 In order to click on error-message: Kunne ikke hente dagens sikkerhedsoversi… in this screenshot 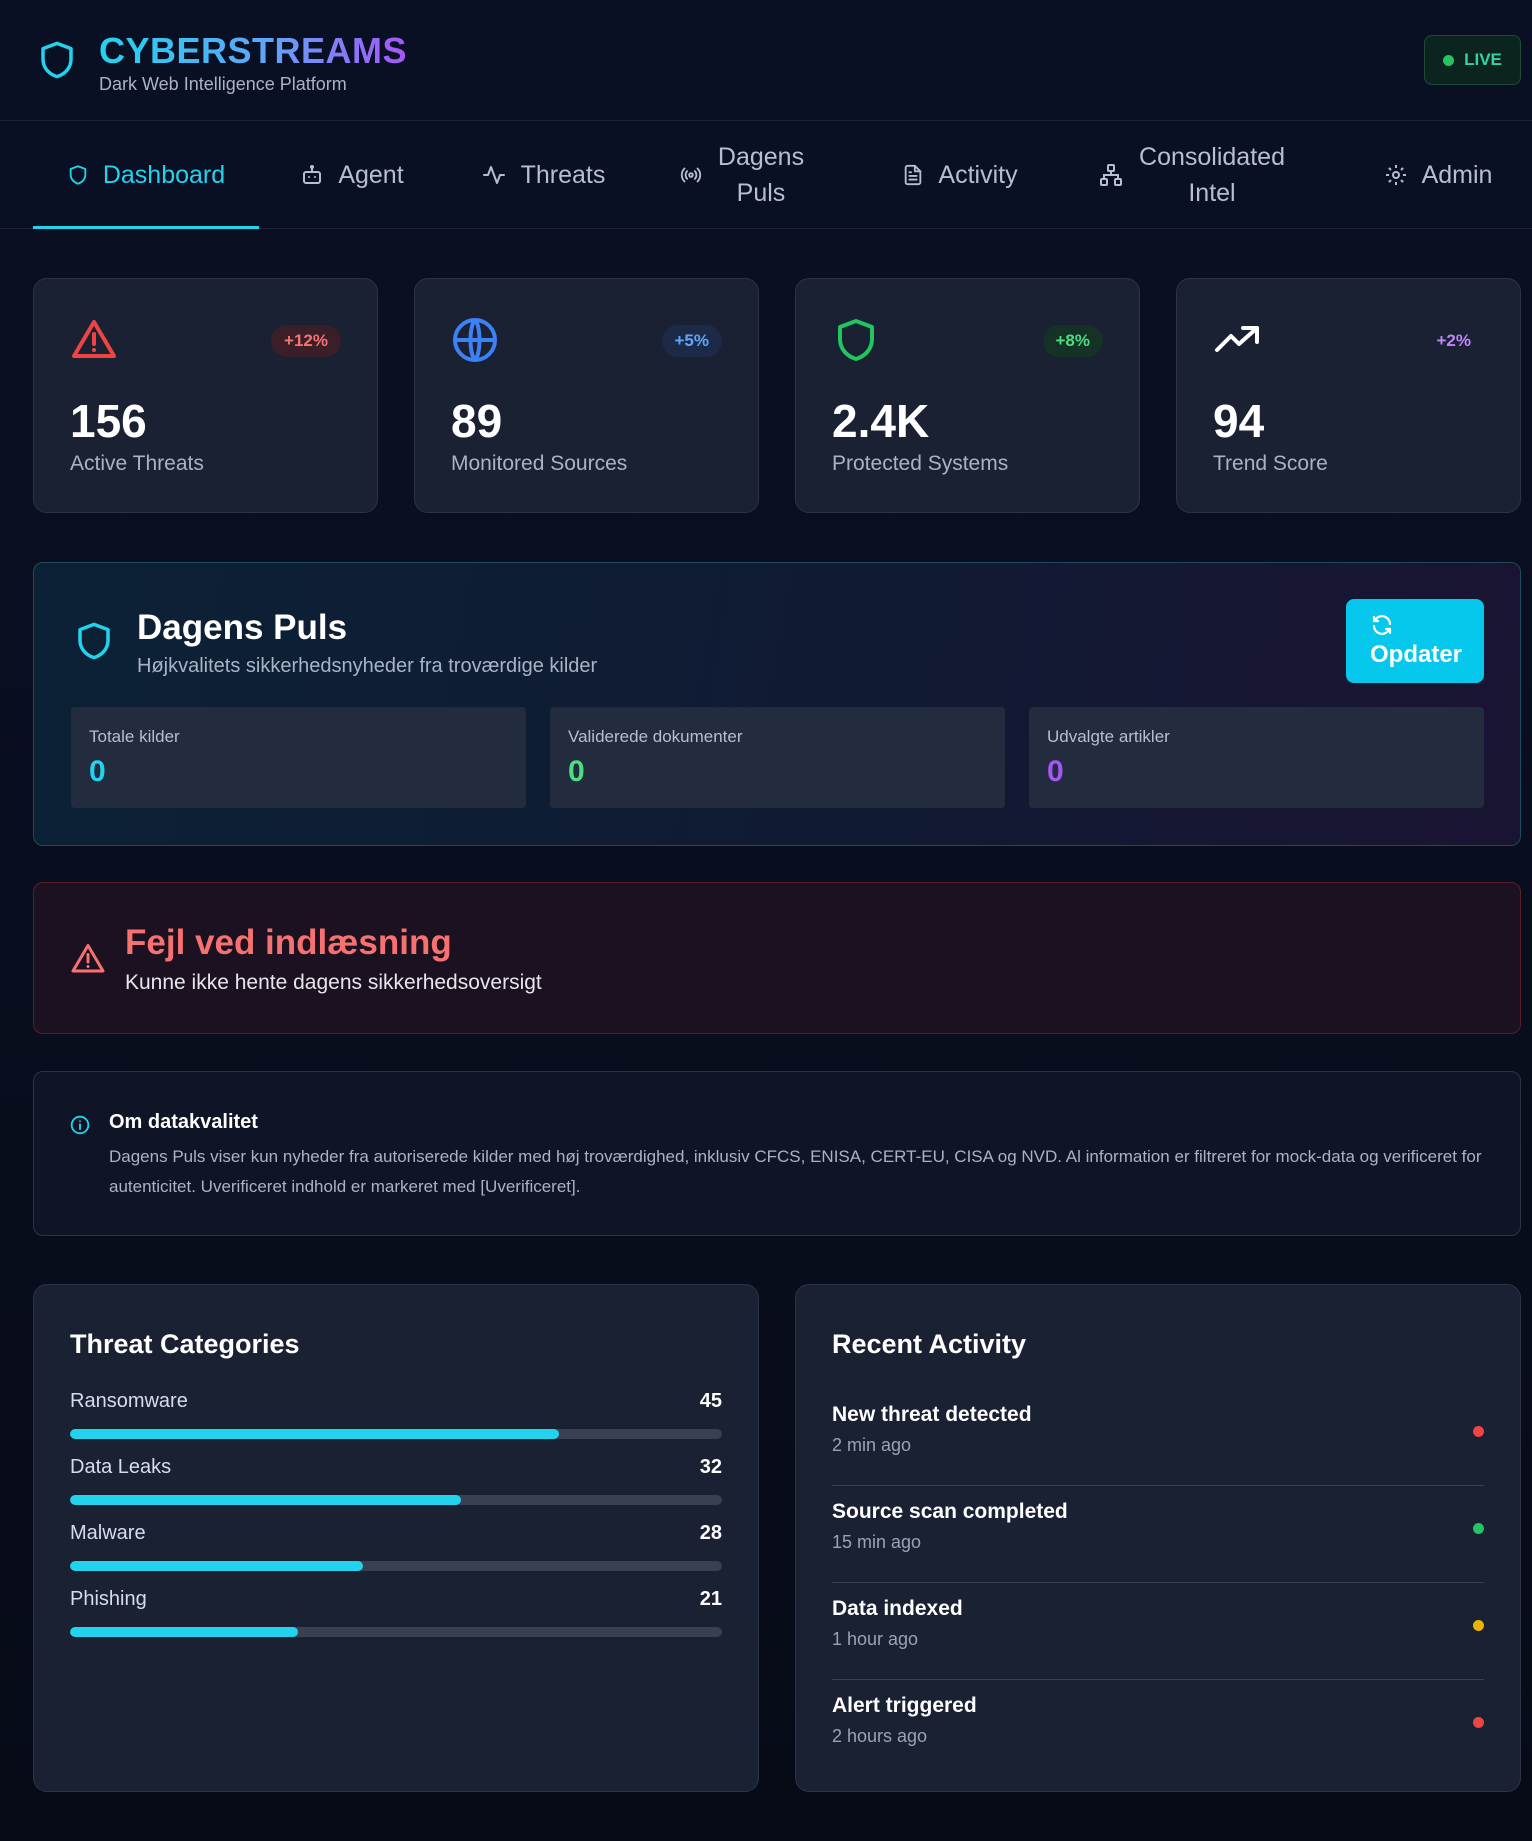, I will do `click(333, 982)`.